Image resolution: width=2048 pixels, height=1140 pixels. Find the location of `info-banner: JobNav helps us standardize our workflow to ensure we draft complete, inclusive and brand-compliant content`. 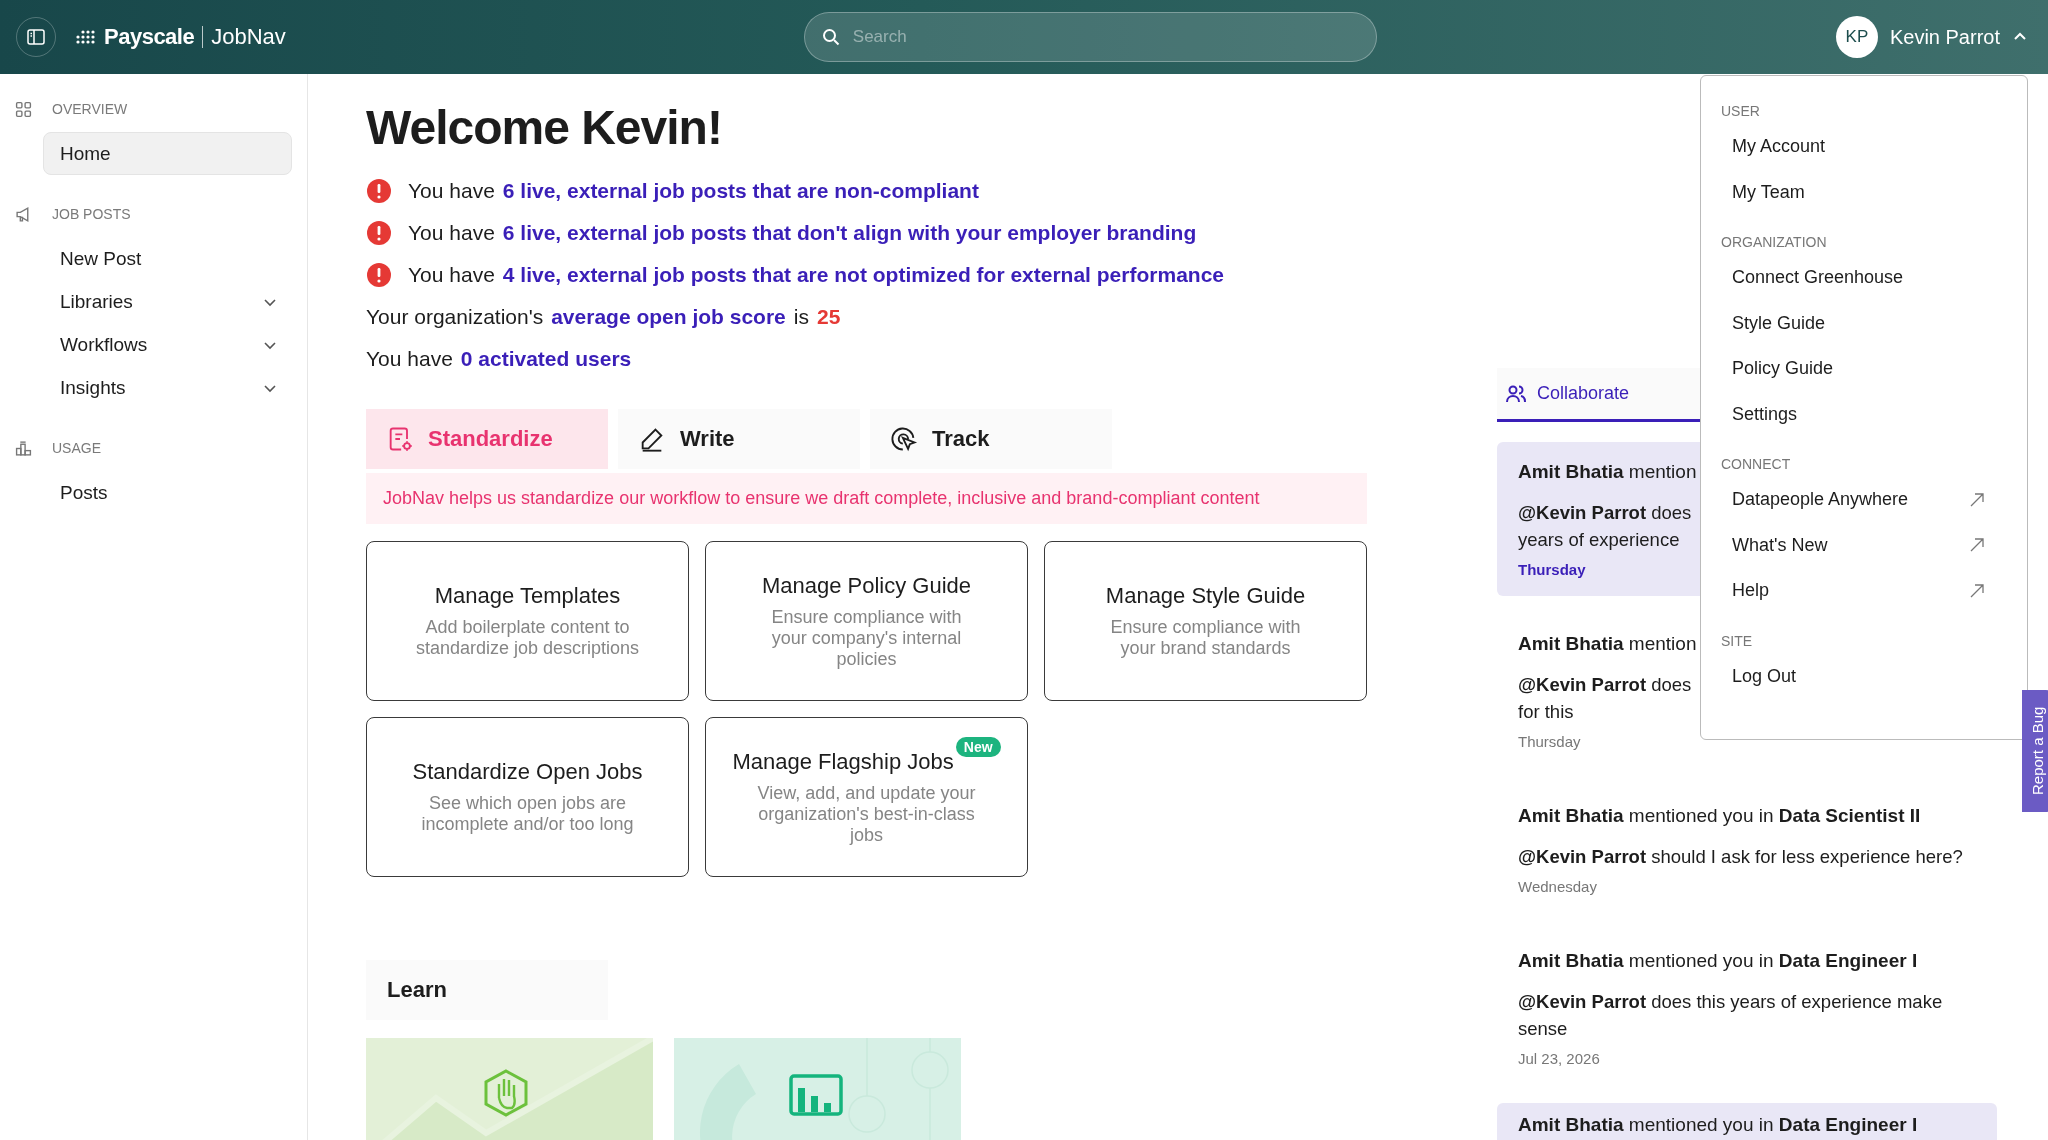

info-banner: JobNav helps us standardize our workflow to ensure we draft complete, inclusive and brand-compliant content is located at coordinates (866, 498).